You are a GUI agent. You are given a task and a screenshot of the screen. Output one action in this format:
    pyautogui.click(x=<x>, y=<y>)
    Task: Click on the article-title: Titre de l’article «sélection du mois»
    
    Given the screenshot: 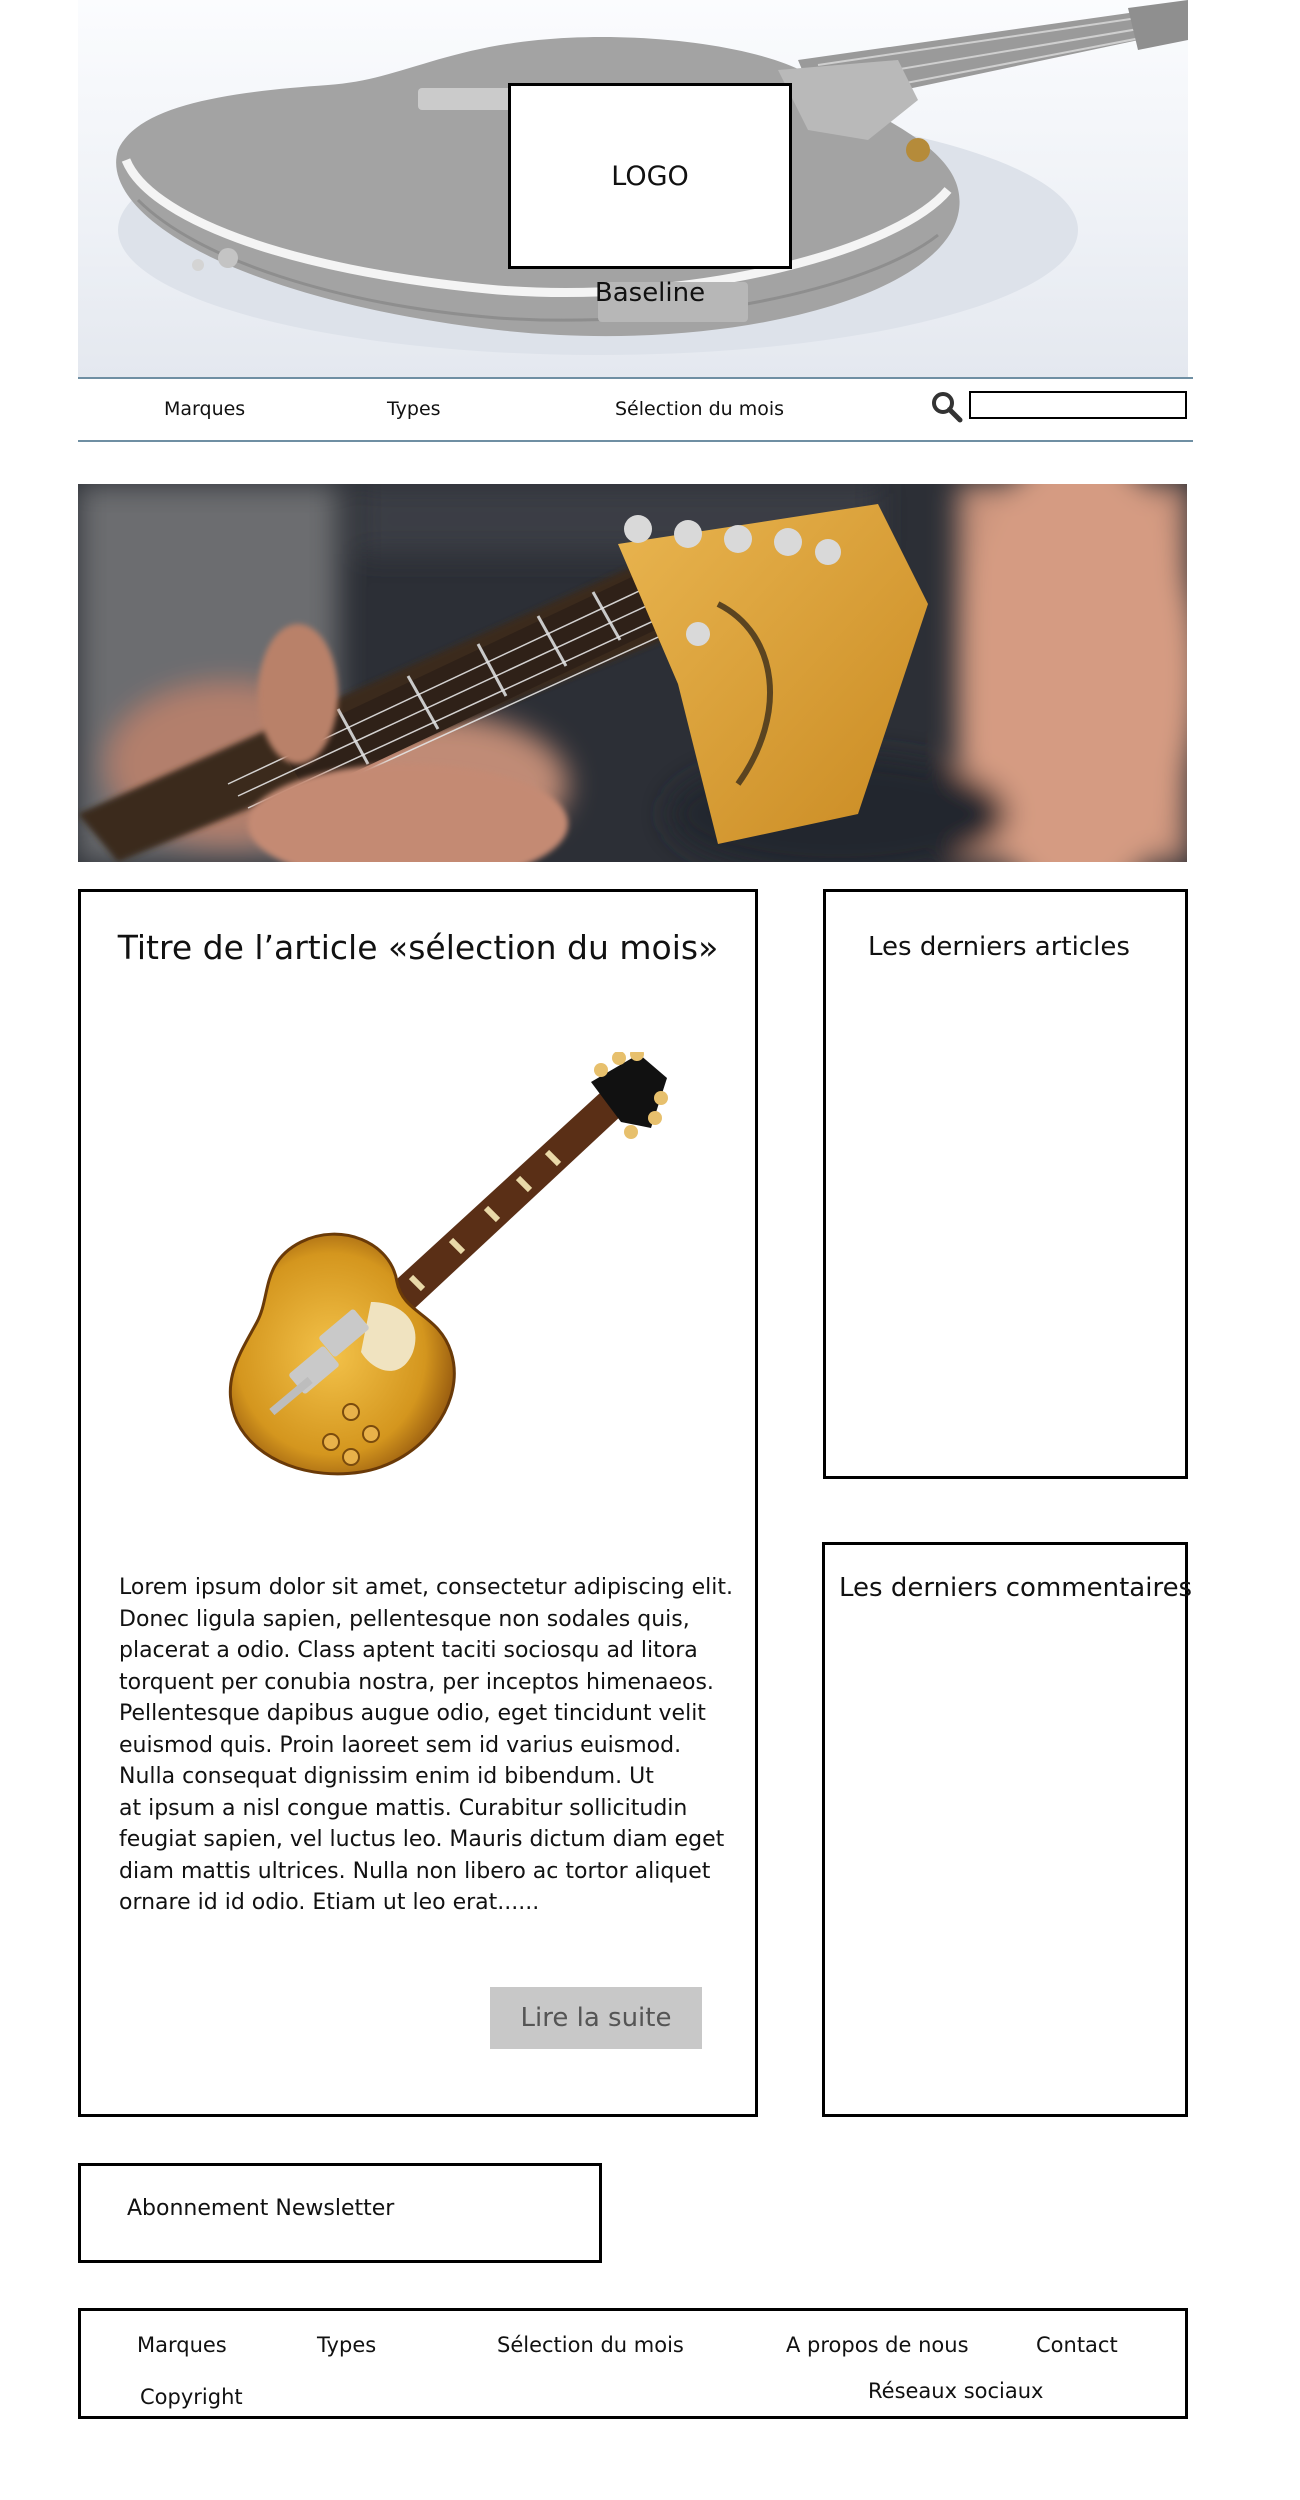 What is the action you would take?
    pyautogui.click(x=418, y=947)
    